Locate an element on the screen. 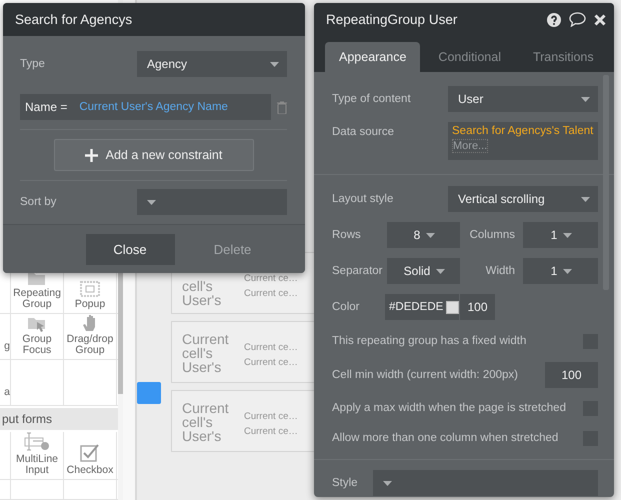 This screenshot has height=500, width=621. dropdown: 8 is located at coordinates (423, 235).